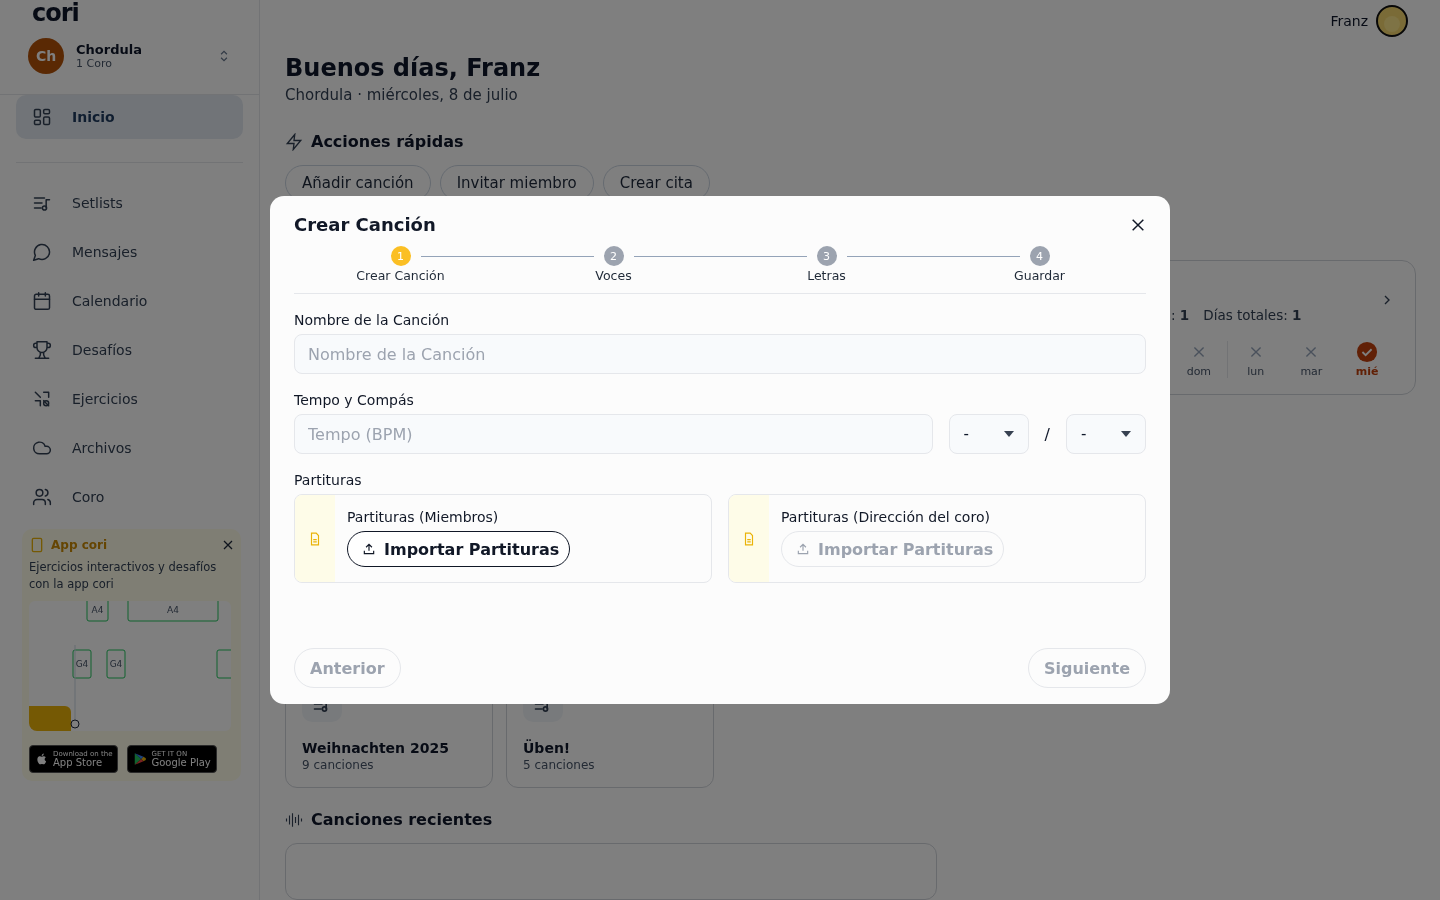 This screenshot has width=1440, height=900. What do you see at coordinates (1039, 275) in the screenshot?
I see `step-label: Guardar` at bounding box center [1039, 275].